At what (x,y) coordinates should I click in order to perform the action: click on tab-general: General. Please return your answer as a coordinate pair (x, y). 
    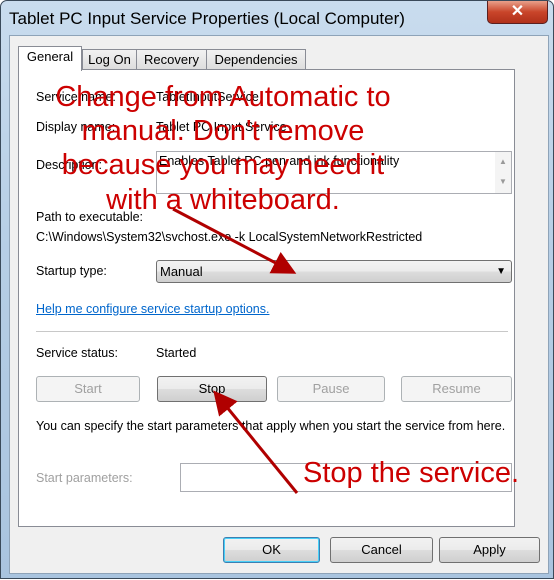
    Looking at the image, I should click on (50, 58).